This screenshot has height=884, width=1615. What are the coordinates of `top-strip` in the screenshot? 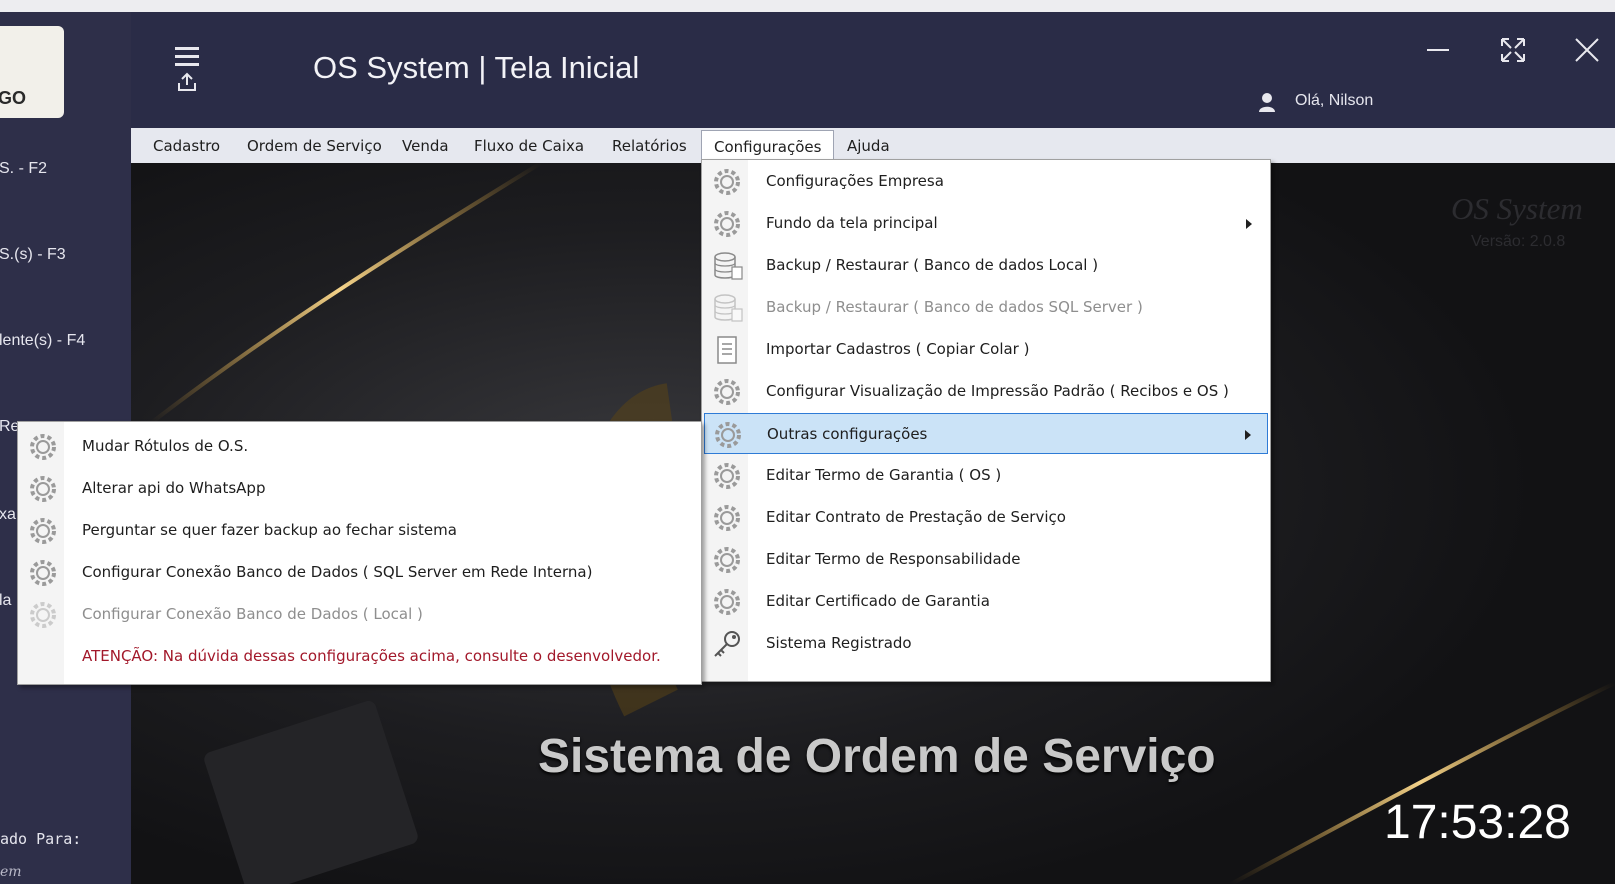 It's located at (807, 6).